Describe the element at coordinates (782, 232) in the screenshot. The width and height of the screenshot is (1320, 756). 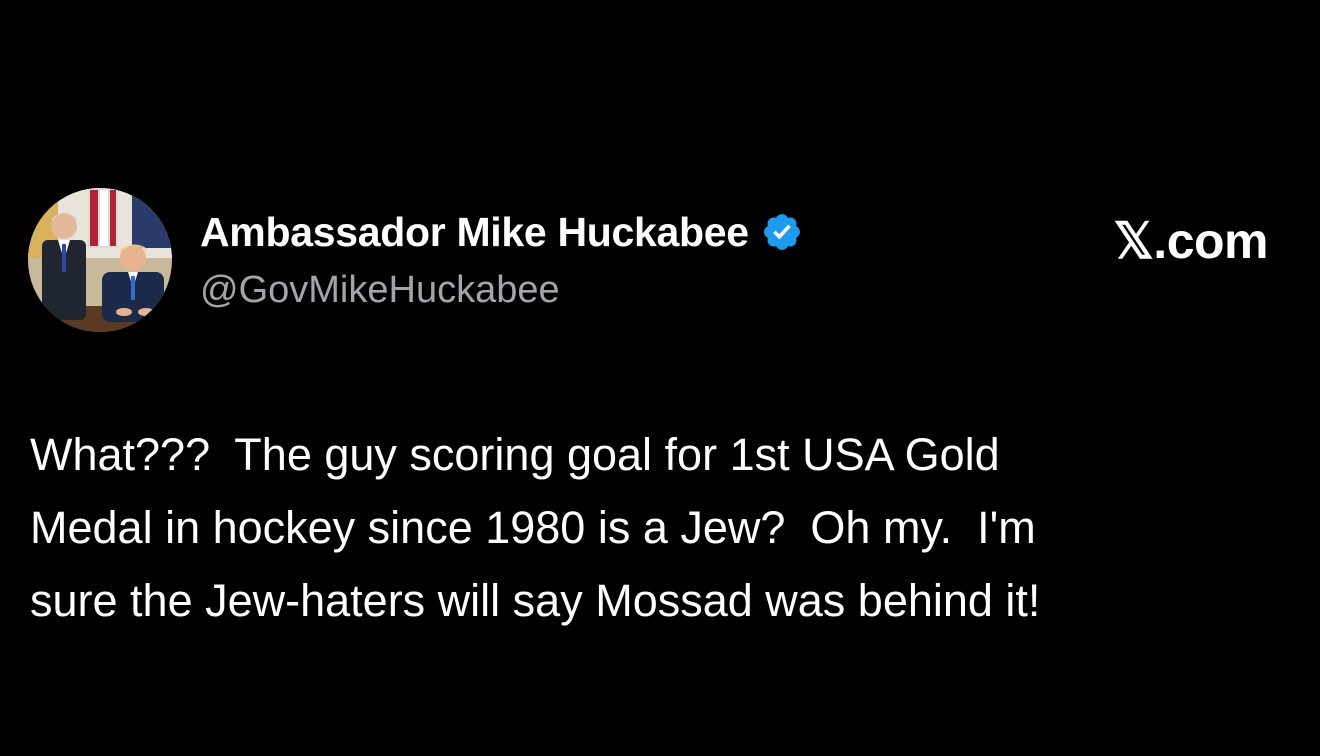
I see `verified-badge-icon` at that location.